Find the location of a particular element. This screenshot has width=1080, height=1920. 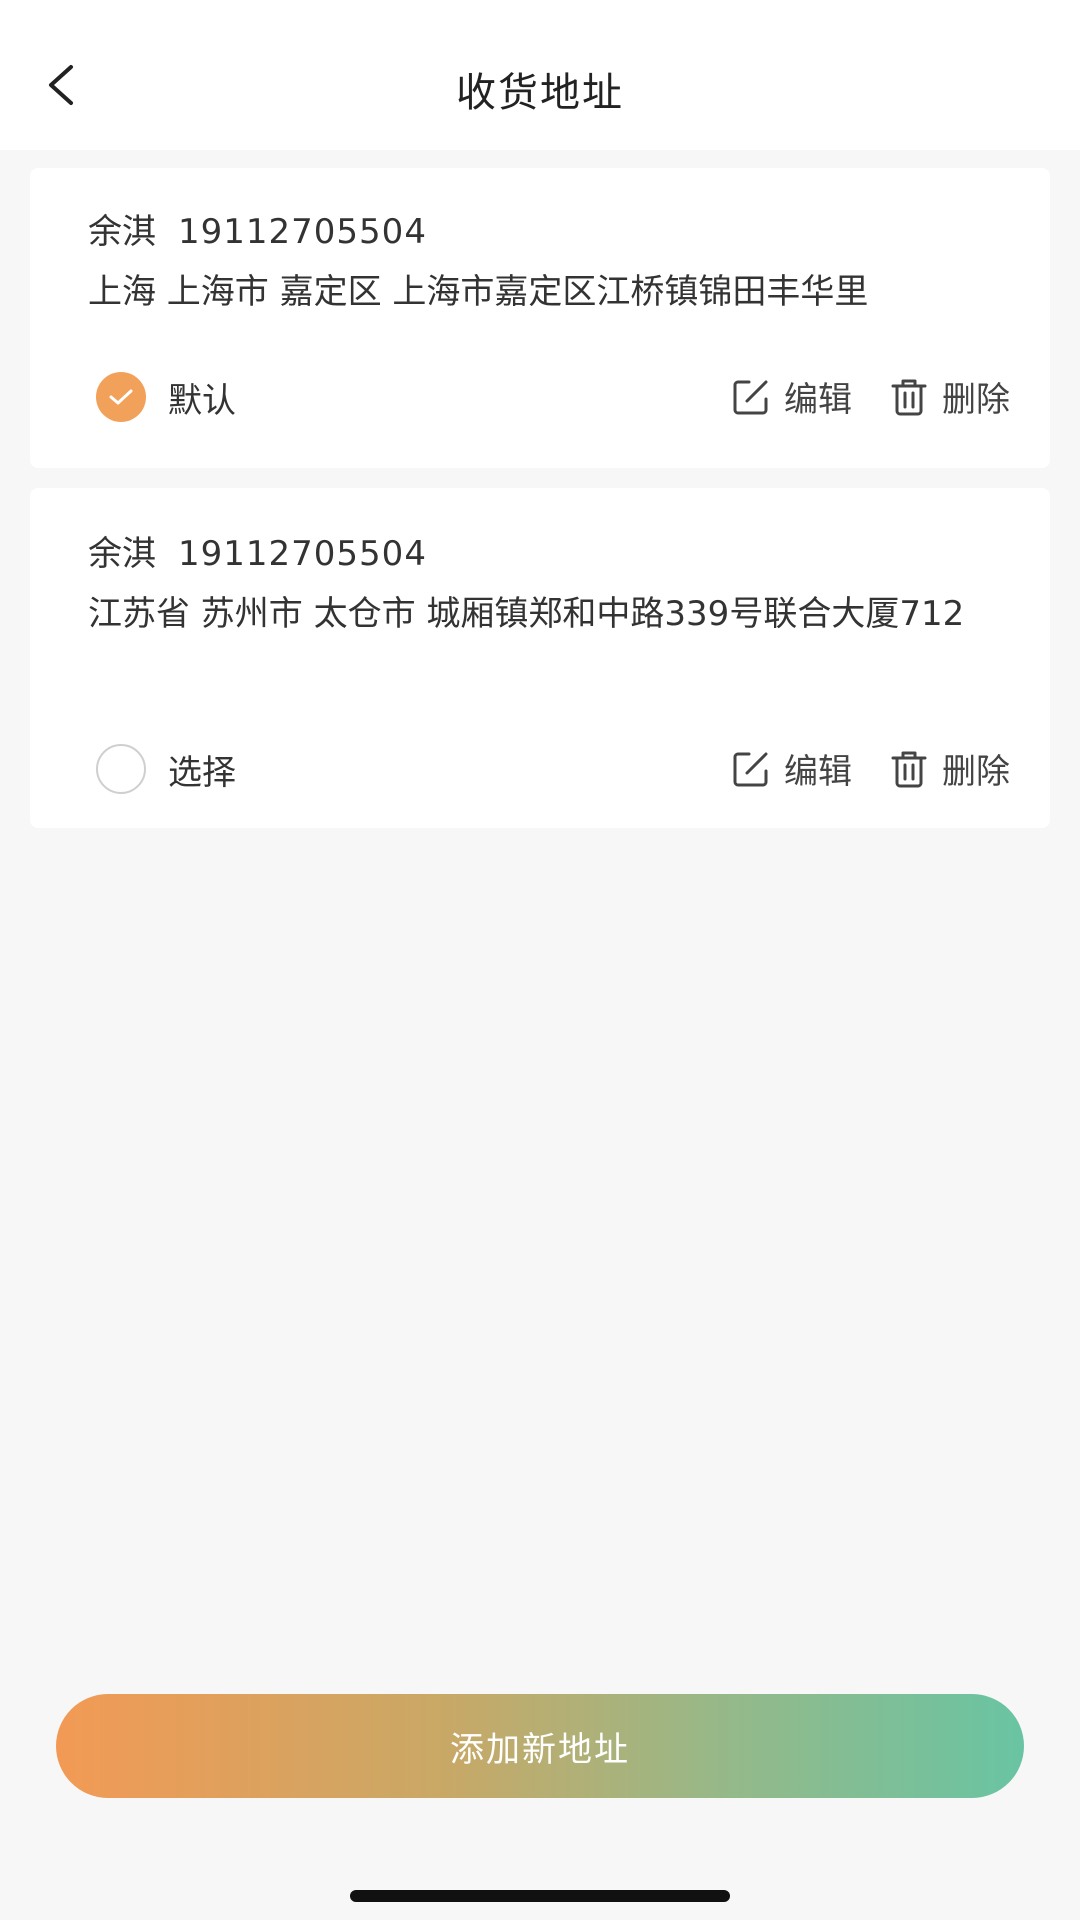

add-address-button: 添加新地址 is located at coordinates (540, 1746).